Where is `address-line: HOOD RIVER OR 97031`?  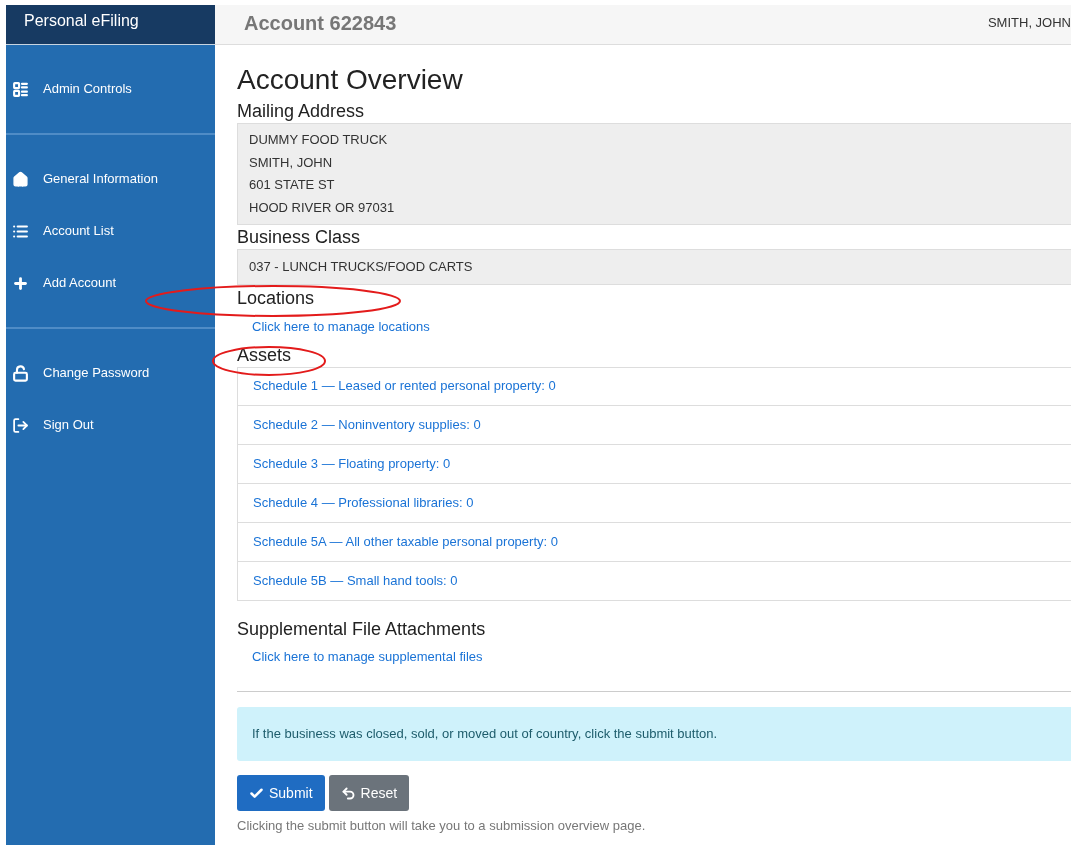 address-line: HOOD RIVER OR 97031 is located at coordinates (322, 207).